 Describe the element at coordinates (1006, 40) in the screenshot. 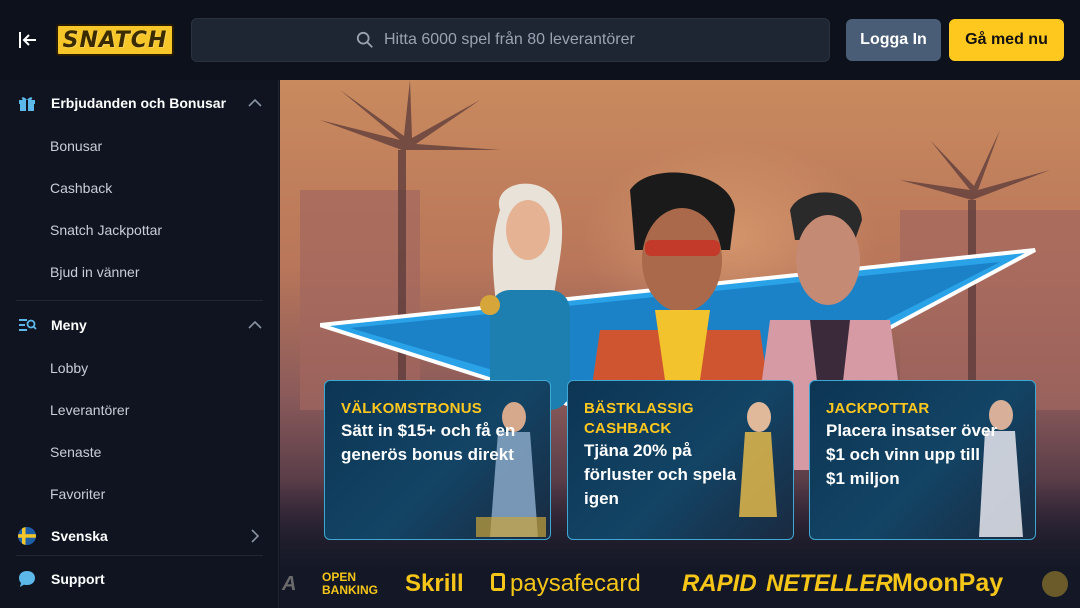

I see `join-now-button: Gå med nu` at that location.